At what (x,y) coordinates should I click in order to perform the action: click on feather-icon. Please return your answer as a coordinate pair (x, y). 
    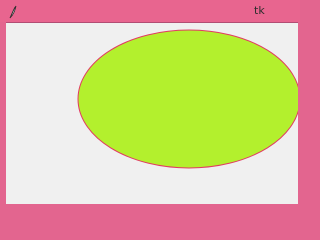
    Looking at the image, I should click on (13, 11).